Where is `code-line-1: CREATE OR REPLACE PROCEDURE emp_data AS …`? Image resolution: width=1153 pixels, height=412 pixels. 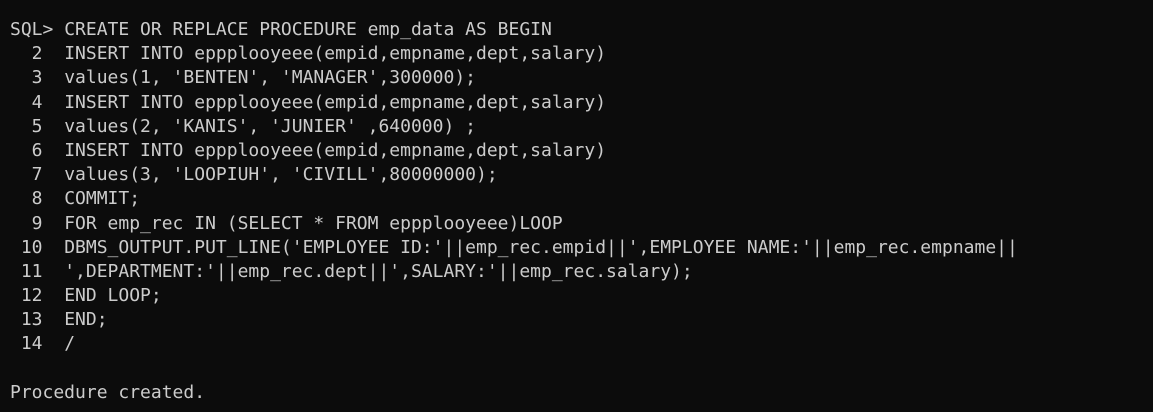
code-line-1: CREATE OR REPLACE PROCEDURE emp_data AS … is located at coordinates (308, 29).